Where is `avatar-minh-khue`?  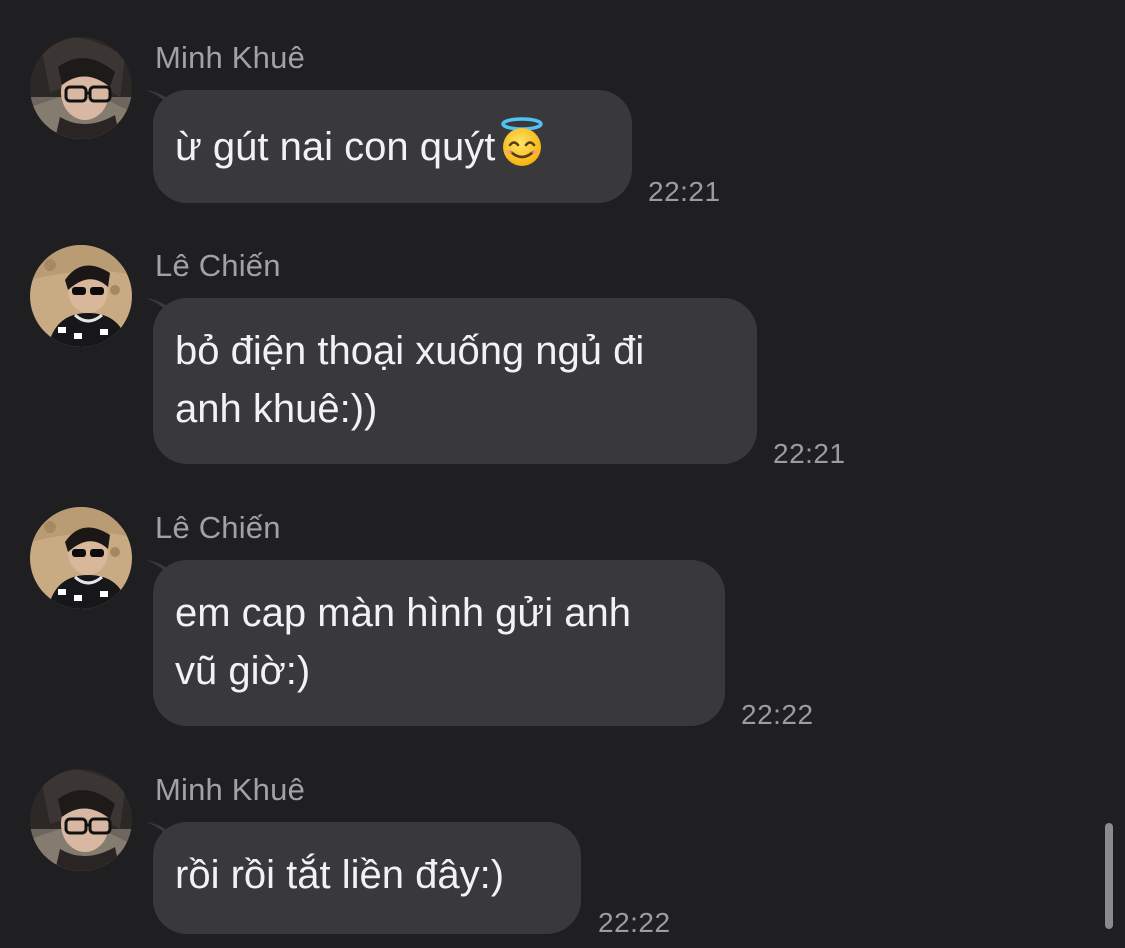
avatar-minh-khue is located at coordinates (81, 820).